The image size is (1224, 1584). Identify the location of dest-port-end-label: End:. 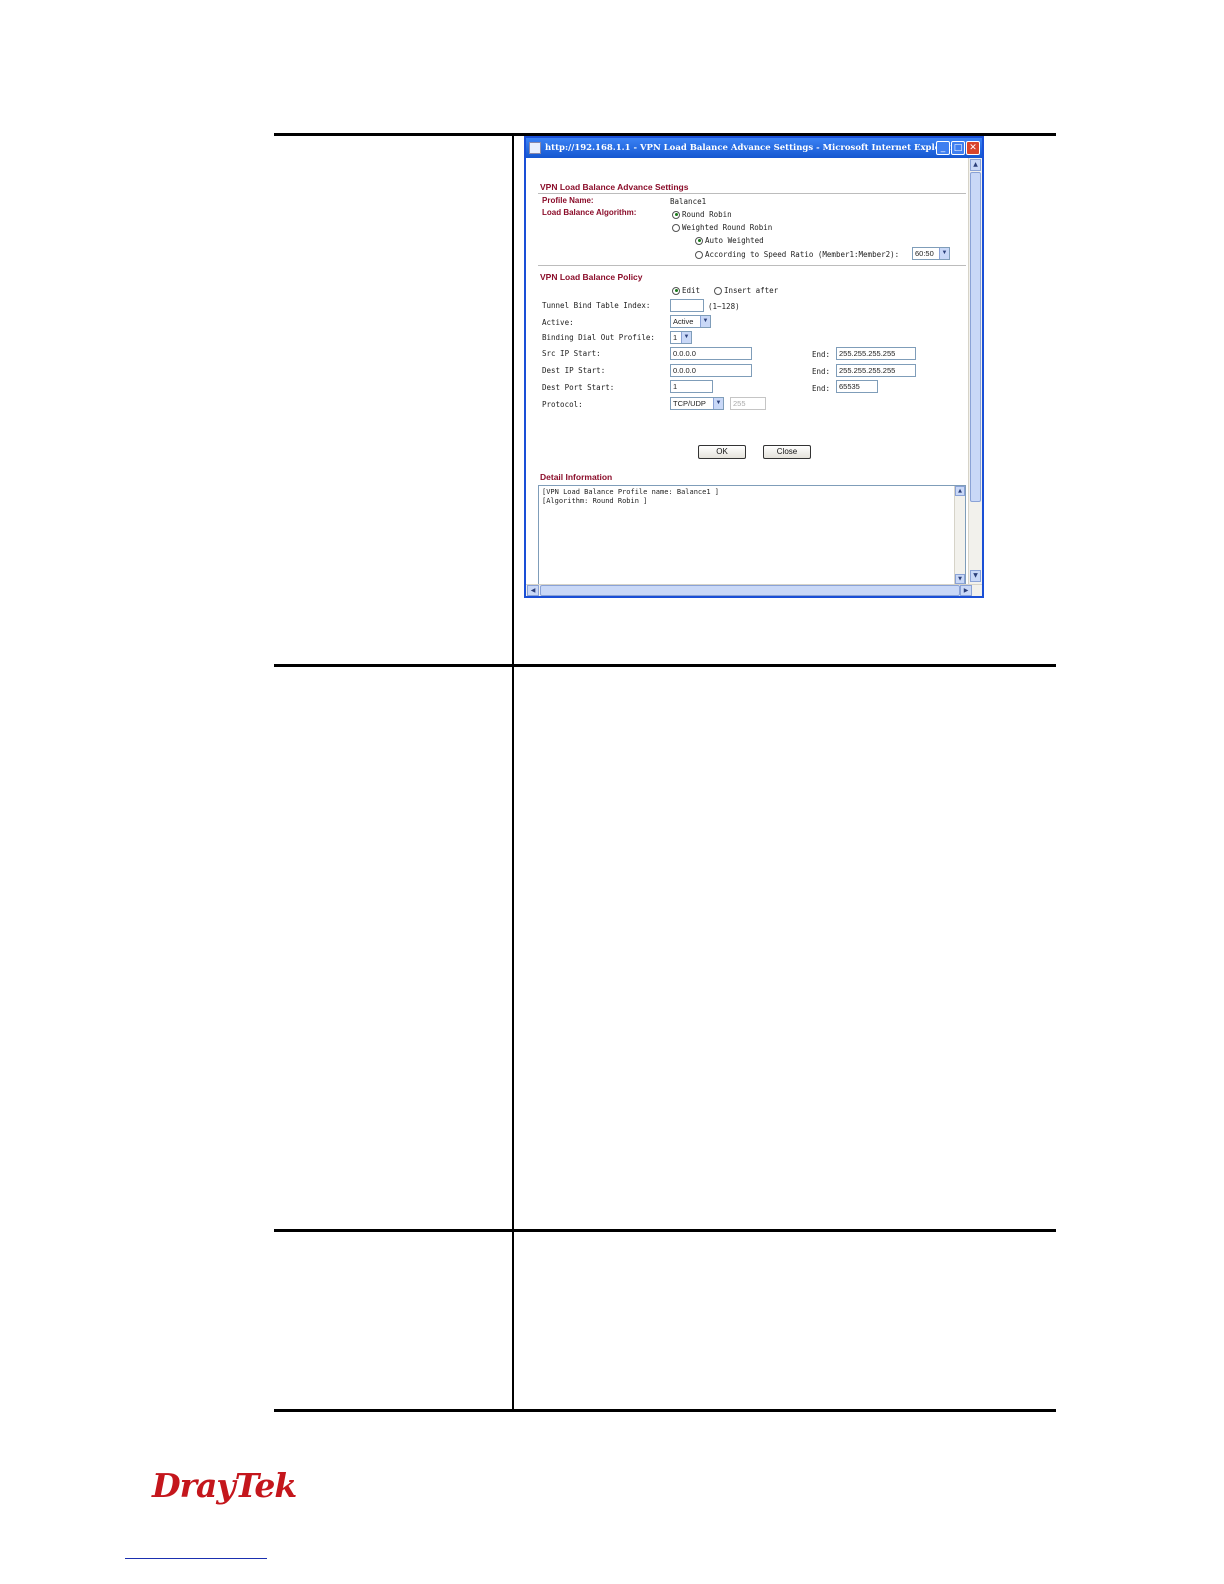
(821, 388).